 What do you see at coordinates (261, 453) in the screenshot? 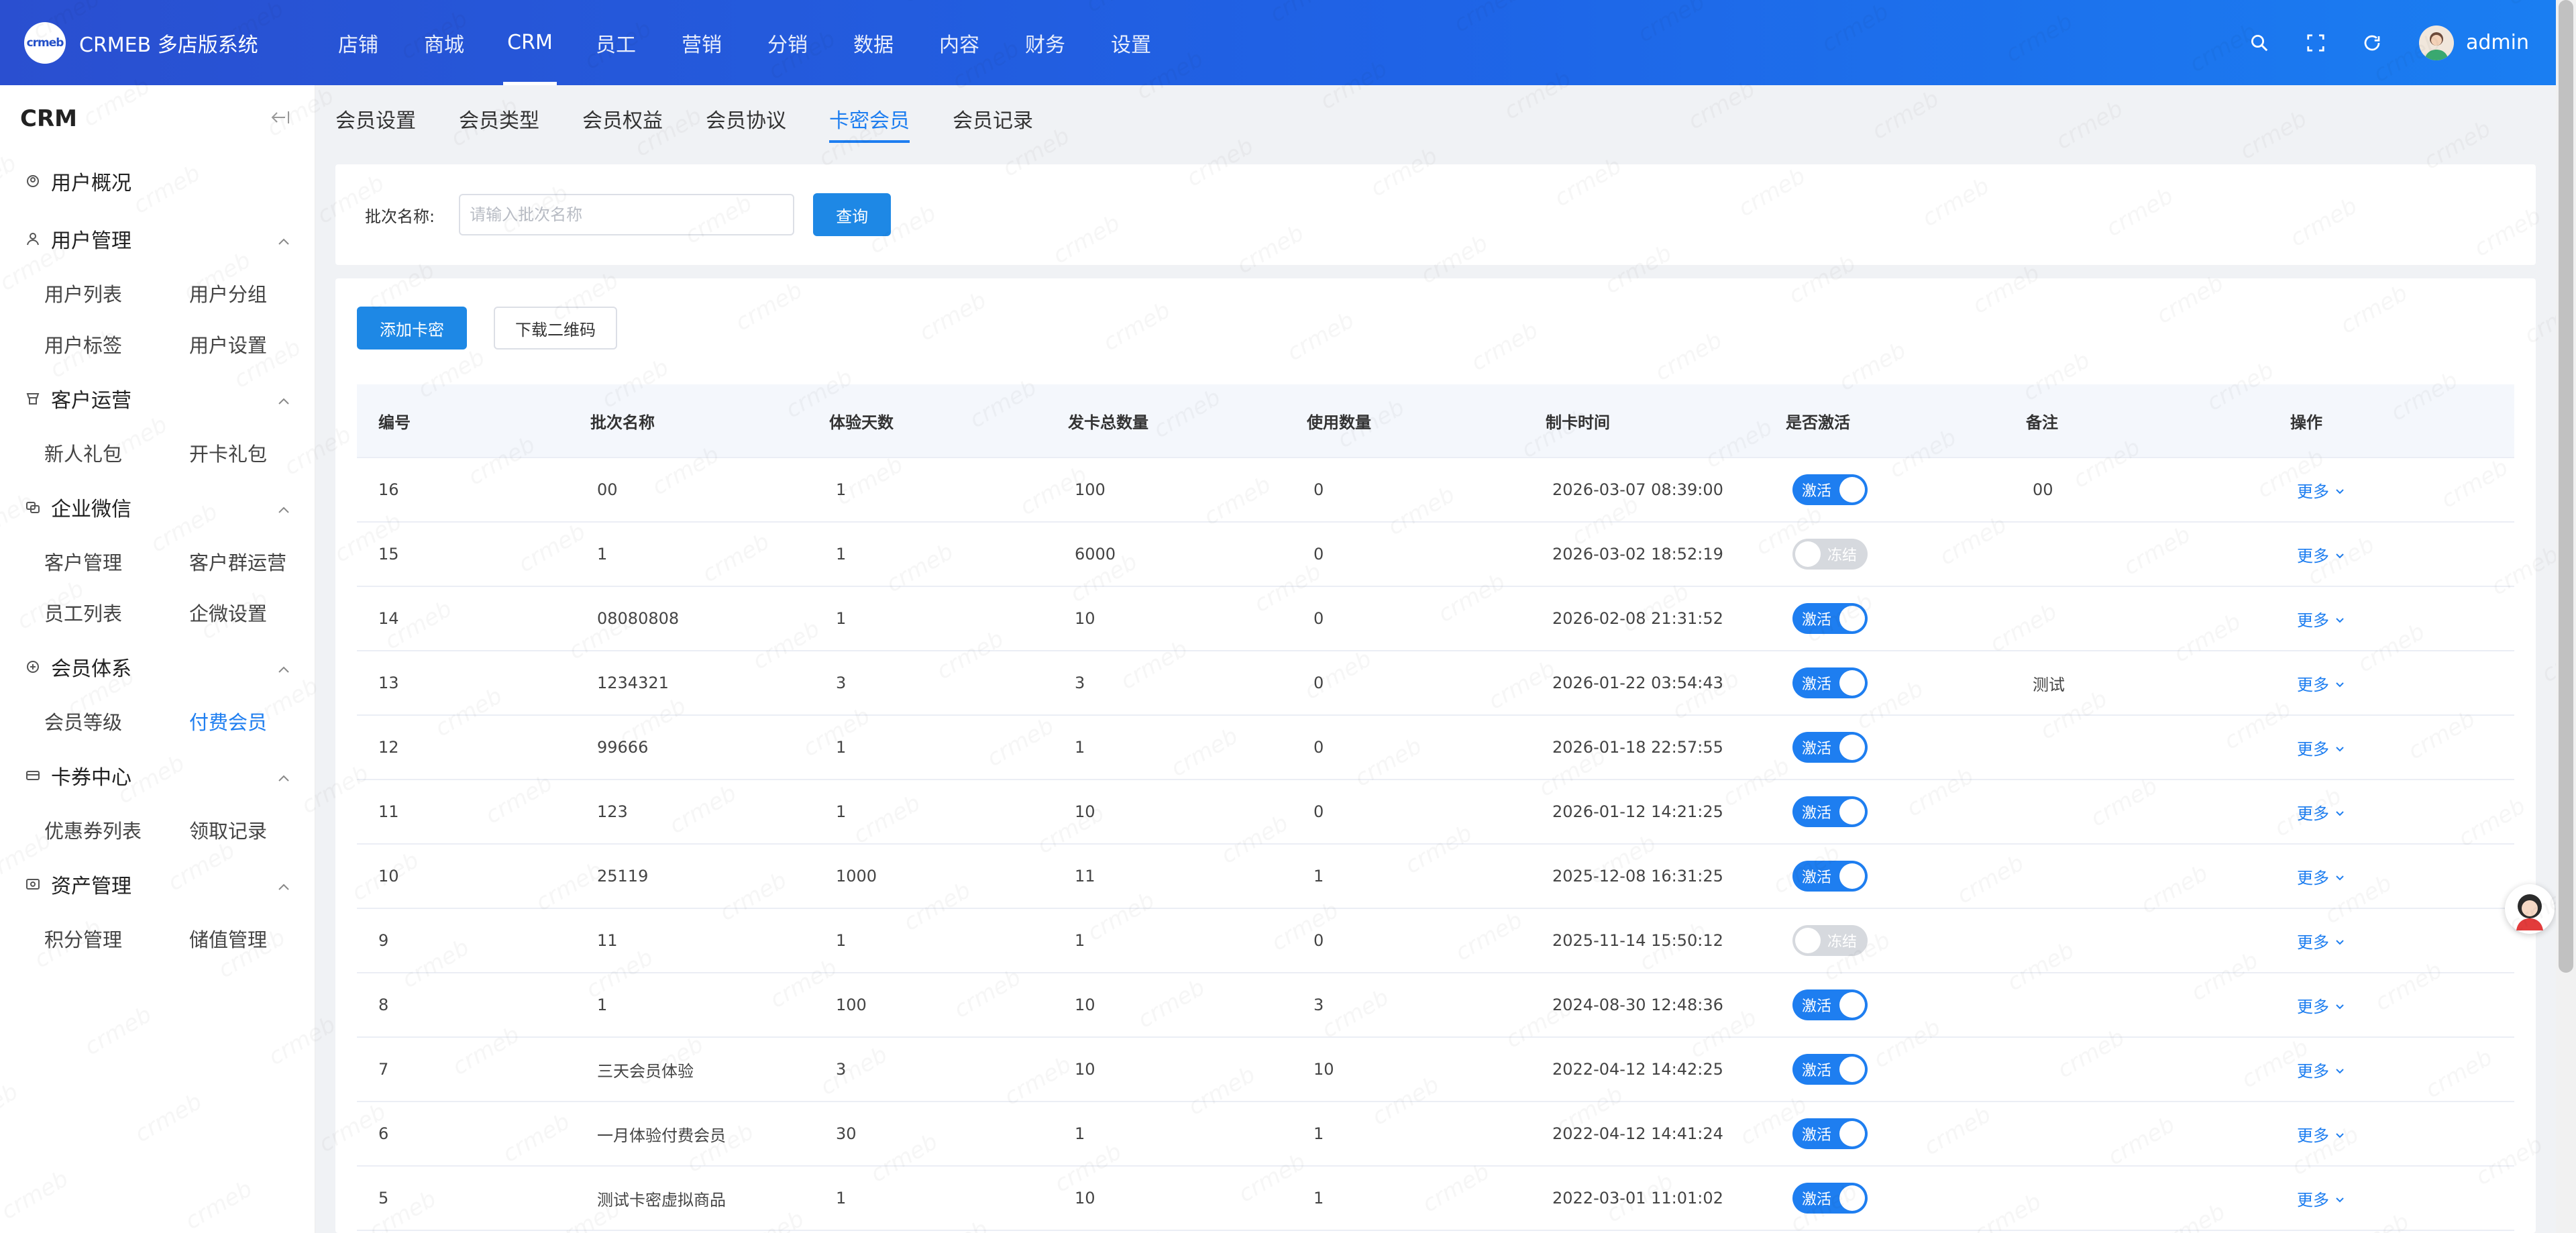
I see `sidebar-item: 开卡礼包` at bounding box center [261, 453].